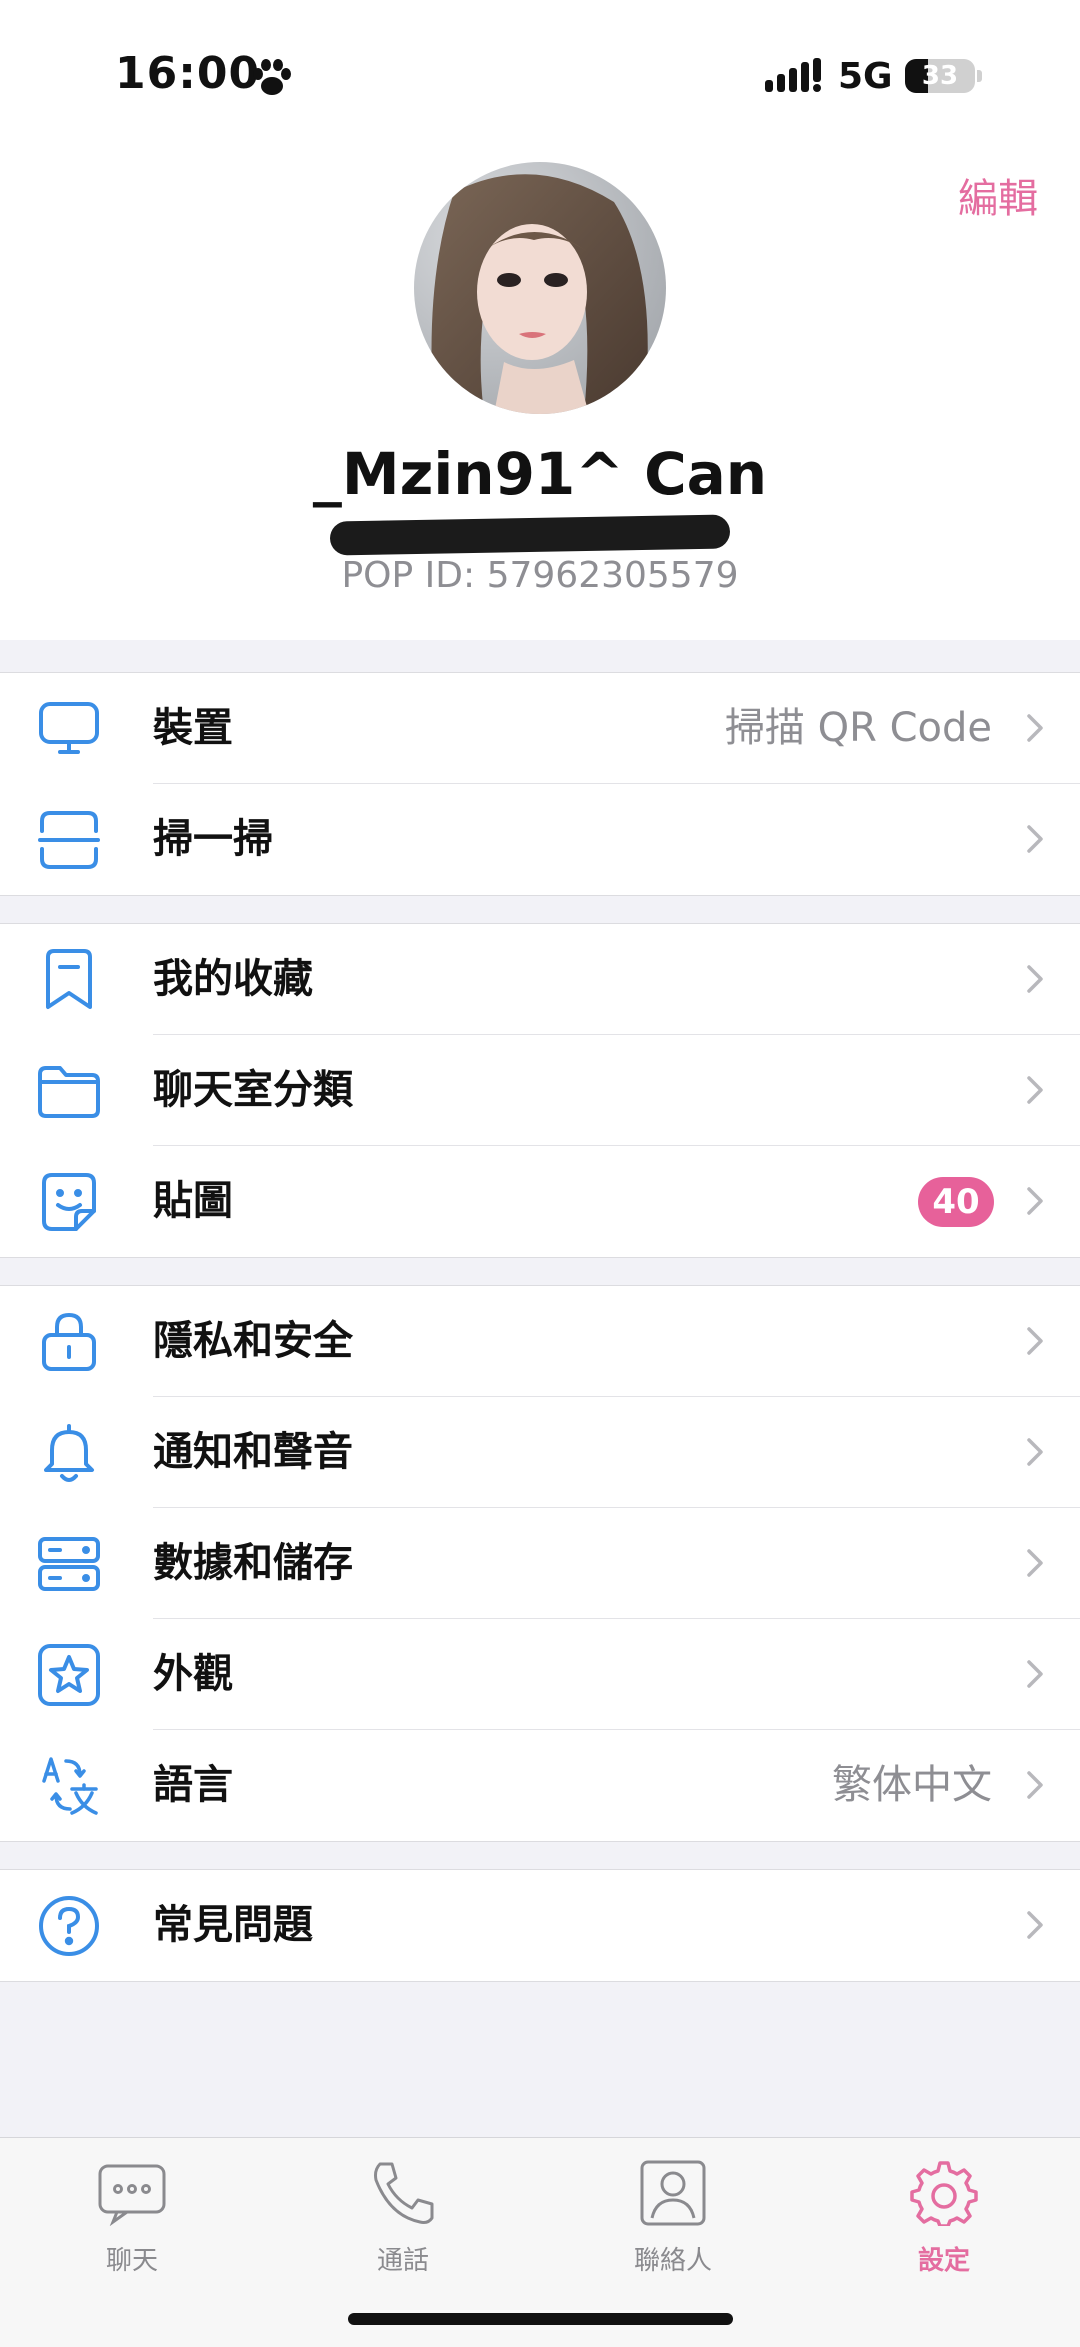 The image size is (1080, 2347). What do you see at coordinates (530, 535) in the screenshot?
I see `redacted-phone` at bounding box center [530, 535].